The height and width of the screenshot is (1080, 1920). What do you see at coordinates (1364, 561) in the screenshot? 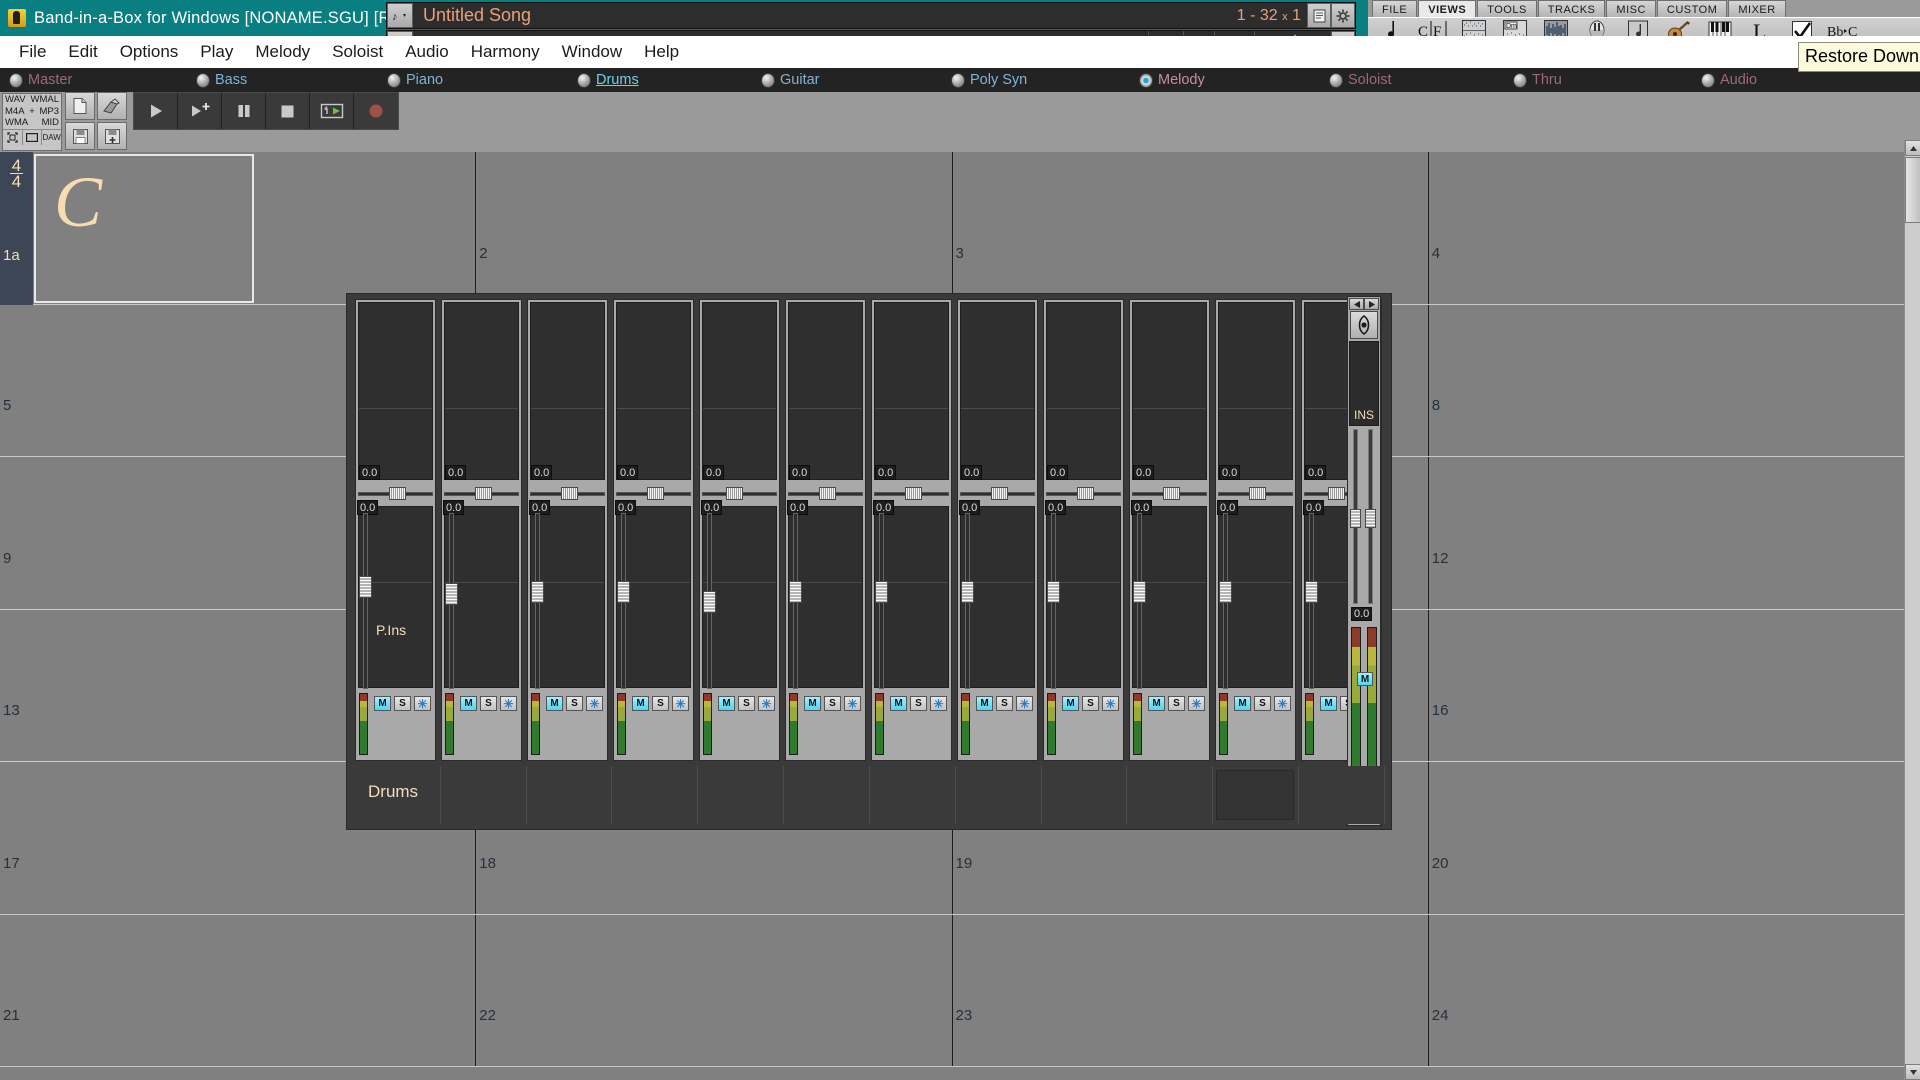
I see `mixer-master-strip: INS 0.0 M –` at bounding box center [1364, 561].